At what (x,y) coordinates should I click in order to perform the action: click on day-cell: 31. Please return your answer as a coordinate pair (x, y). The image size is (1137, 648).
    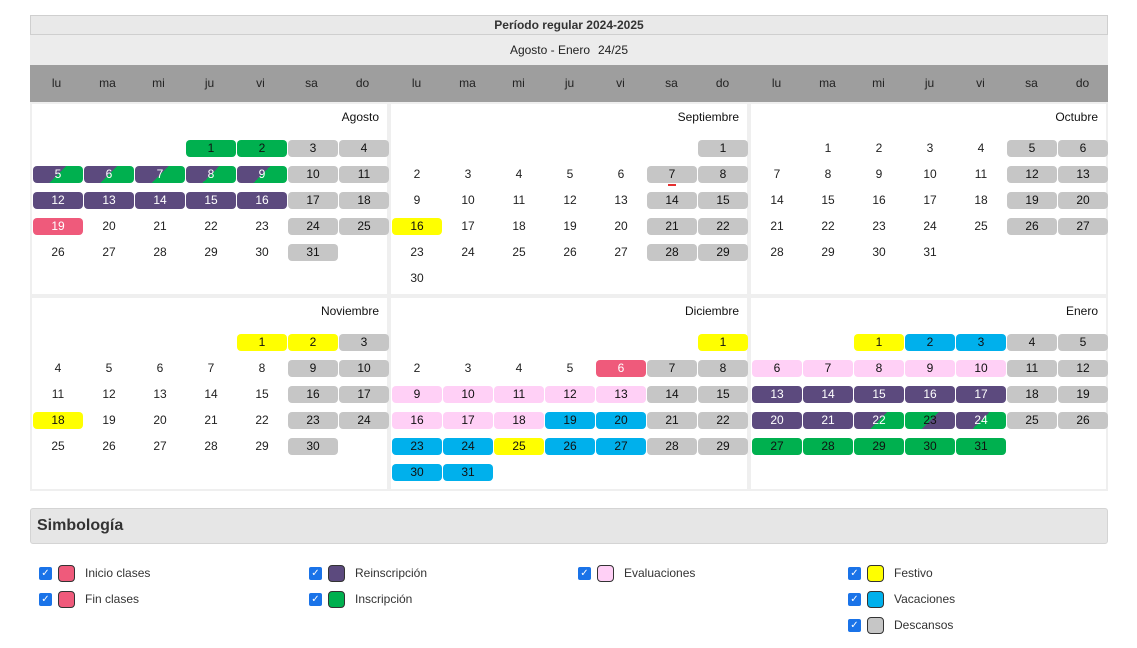
    Looking at the image, I should click on (981, 446).